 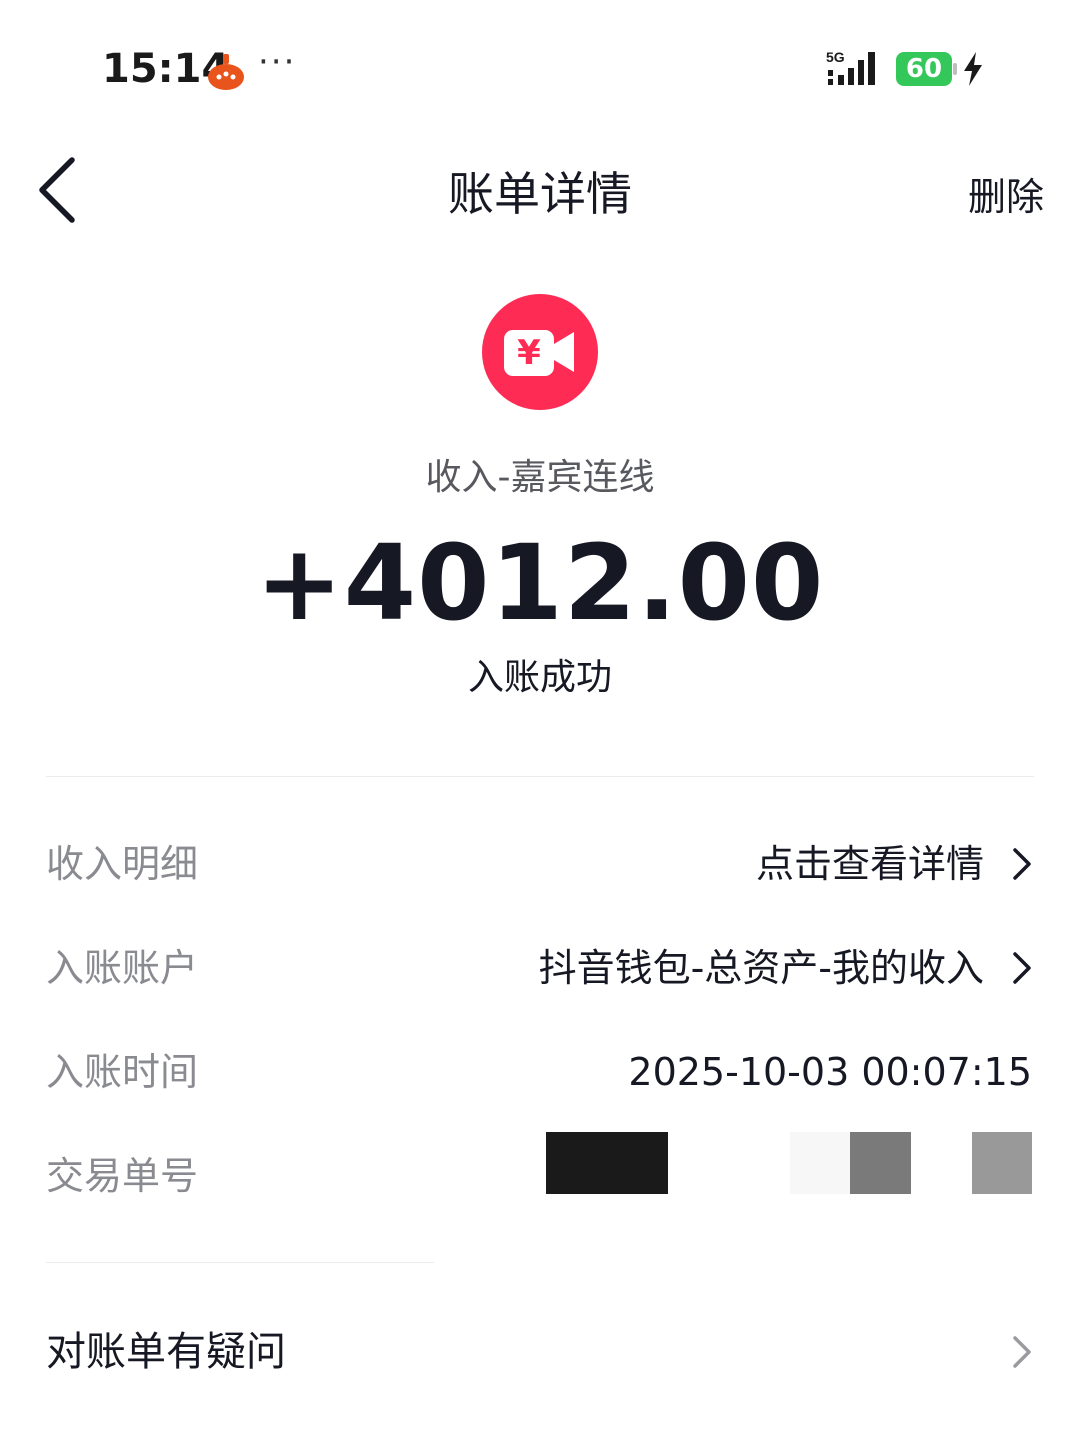 I want to click on more-icon: ···, so click(x=277, y=62).